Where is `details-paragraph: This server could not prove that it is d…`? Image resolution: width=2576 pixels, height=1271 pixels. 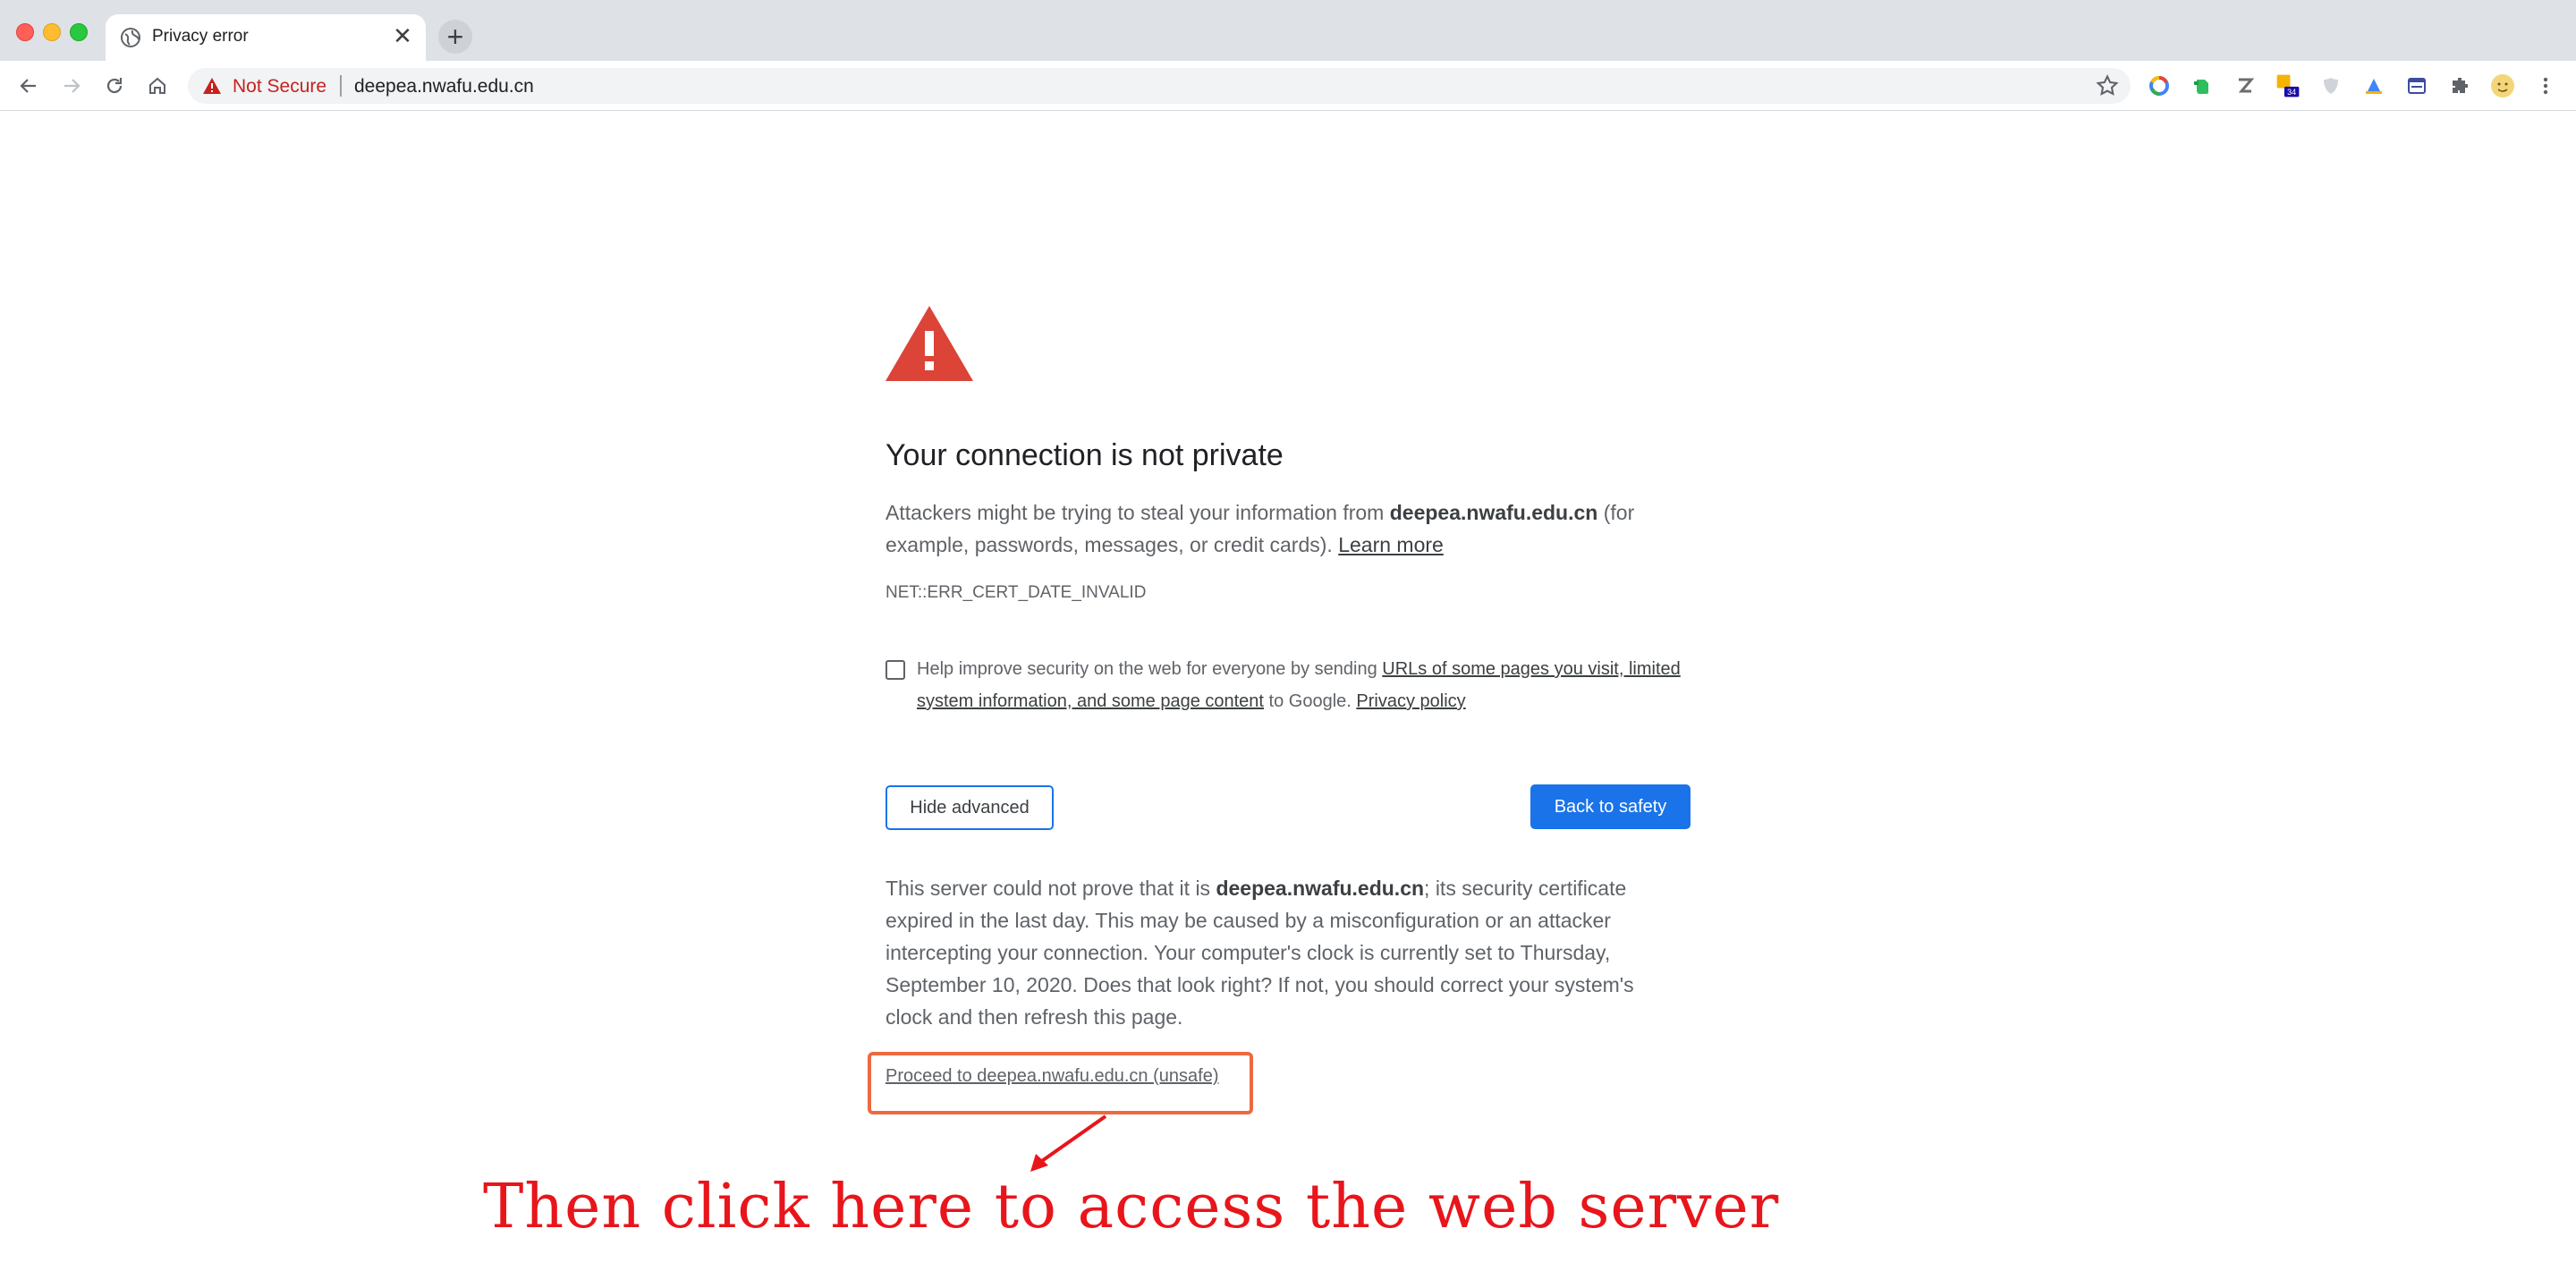
details-paragraph: This server could not prove that it is d… is located at coordinates (1279, 952).